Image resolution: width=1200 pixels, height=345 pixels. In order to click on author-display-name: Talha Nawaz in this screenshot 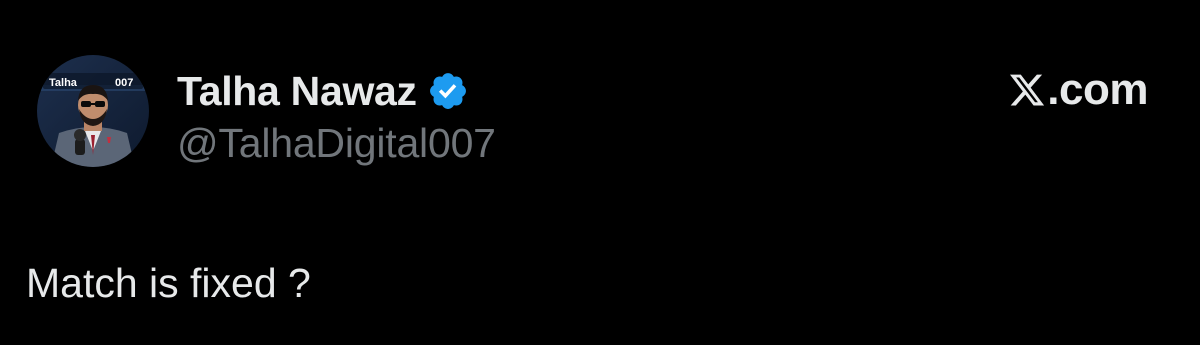, I will do `click(297, 91)`.